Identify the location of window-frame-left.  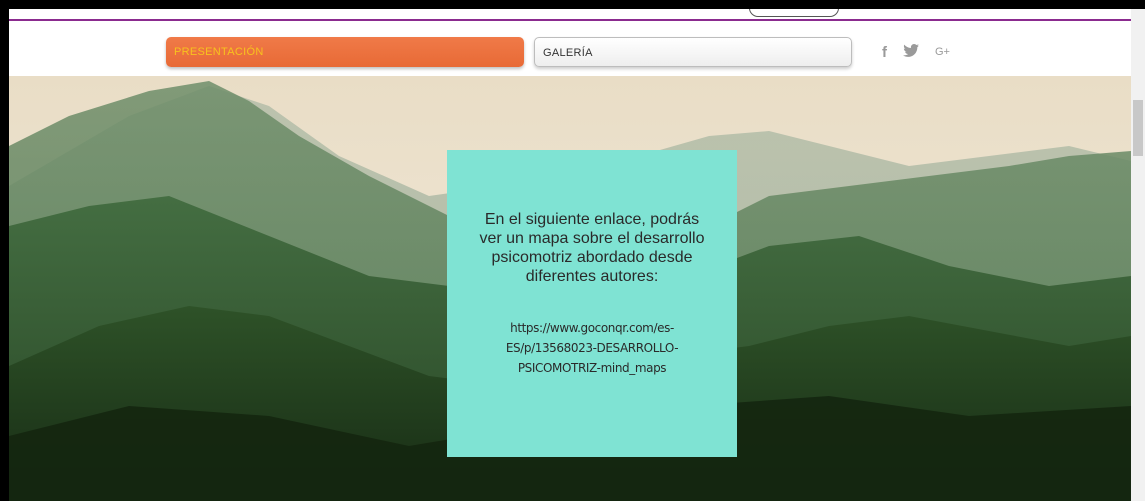
(4, 250).